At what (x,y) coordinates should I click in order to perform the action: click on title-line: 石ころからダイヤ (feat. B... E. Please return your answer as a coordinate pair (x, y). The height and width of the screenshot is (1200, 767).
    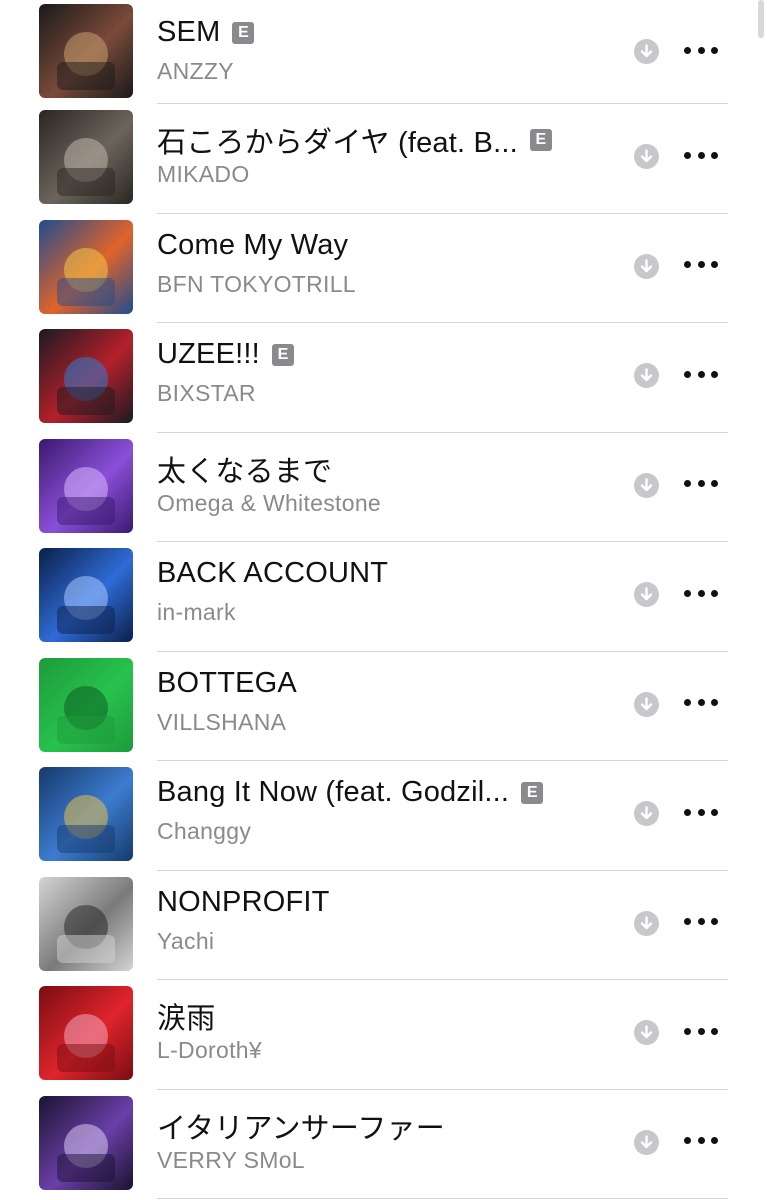
    Looking at the image, I should click on (354, 140).